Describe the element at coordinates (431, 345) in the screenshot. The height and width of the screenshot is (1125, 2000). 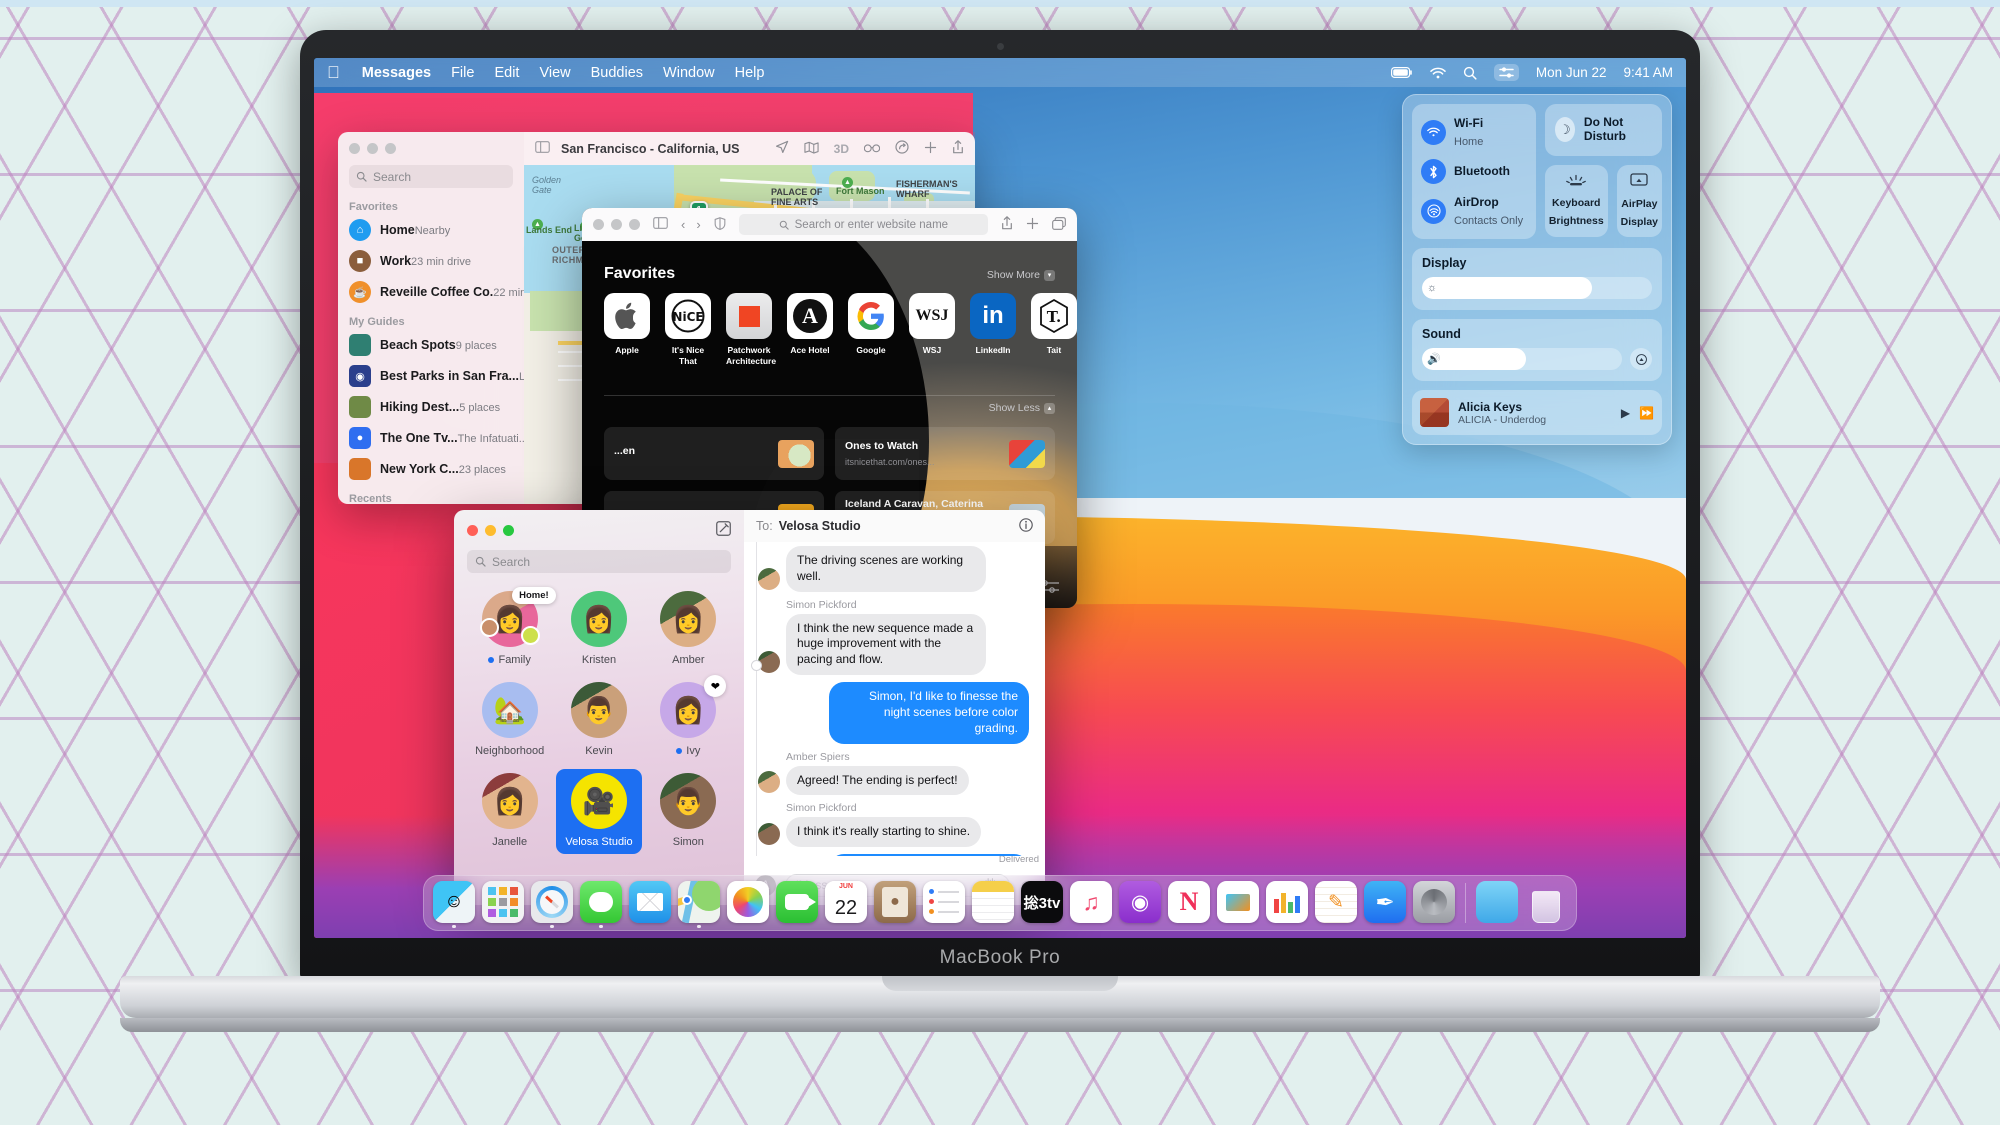
I see `maps-sidebar-item: Beach Spots9 places` at that location.